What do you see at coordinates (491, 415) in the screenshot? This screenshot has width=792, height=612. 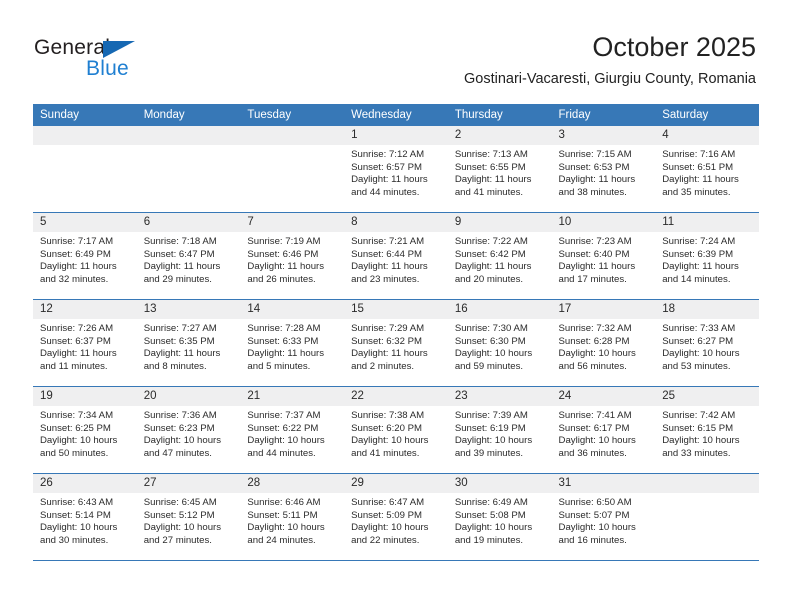 I see `sunrise-text: Sunrise: 7:39 AM` at bounding box center [491, 415].